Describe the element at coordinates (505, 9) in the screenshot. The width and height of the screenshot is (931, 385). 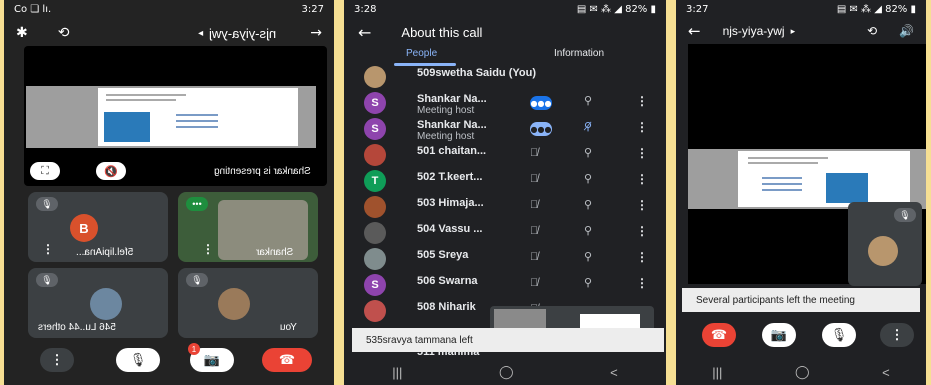
I see `status-bar: 3:28 ▤ ✉ ⁂ ◢ 82% ▮` at that location.